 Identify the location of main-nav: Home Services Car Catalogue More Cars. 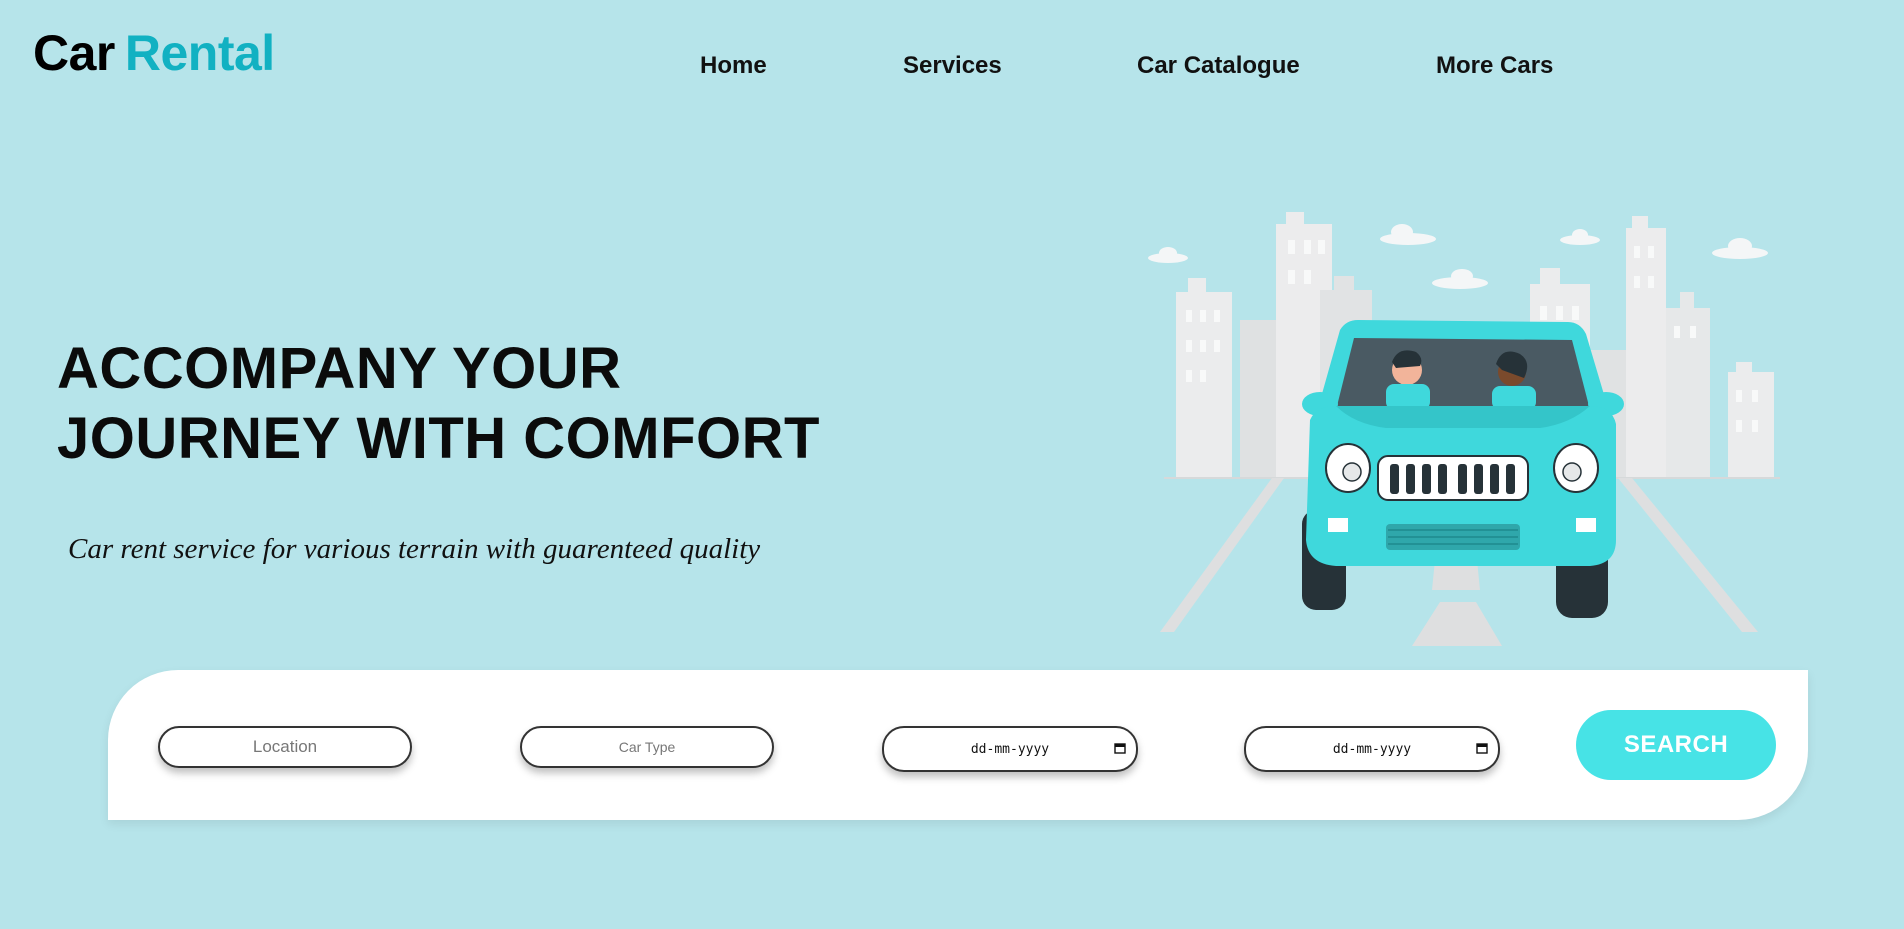
(952, 69).